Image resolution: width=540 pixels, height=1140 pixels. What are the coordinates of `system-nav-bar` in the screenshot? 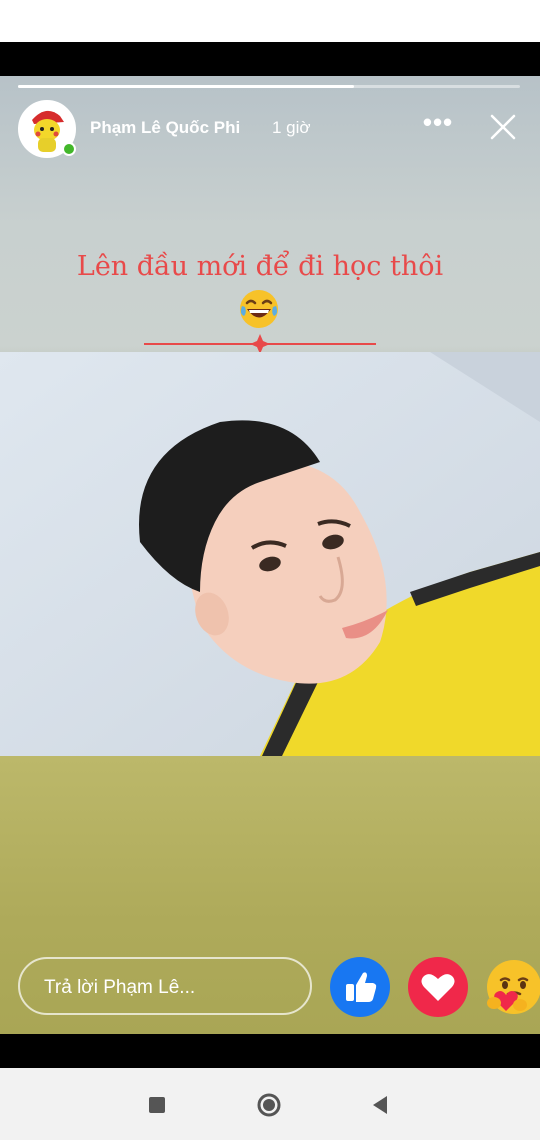 It's located at (270, 1104).